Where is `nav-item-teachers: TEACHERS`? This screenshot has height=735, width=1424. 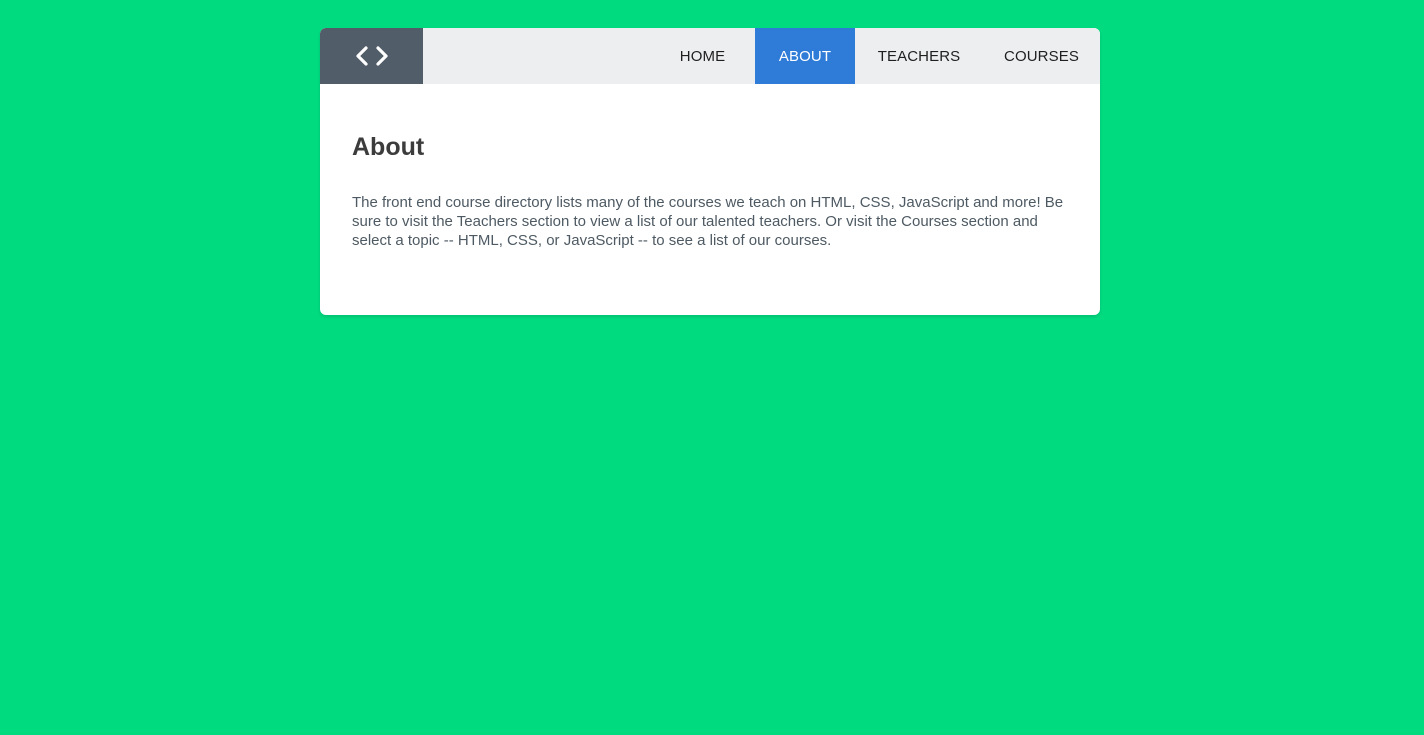
nav-item-teachers: TEACHERS is located at coordinates (919, 56).